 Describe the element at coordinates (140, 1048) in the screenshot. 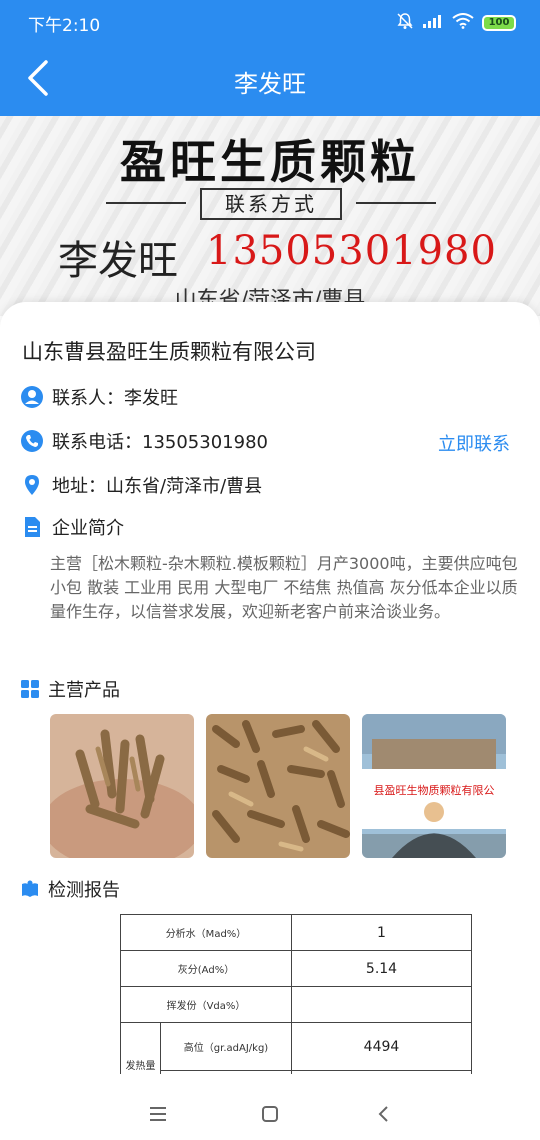

I see `report-label: 发热量` at that location.